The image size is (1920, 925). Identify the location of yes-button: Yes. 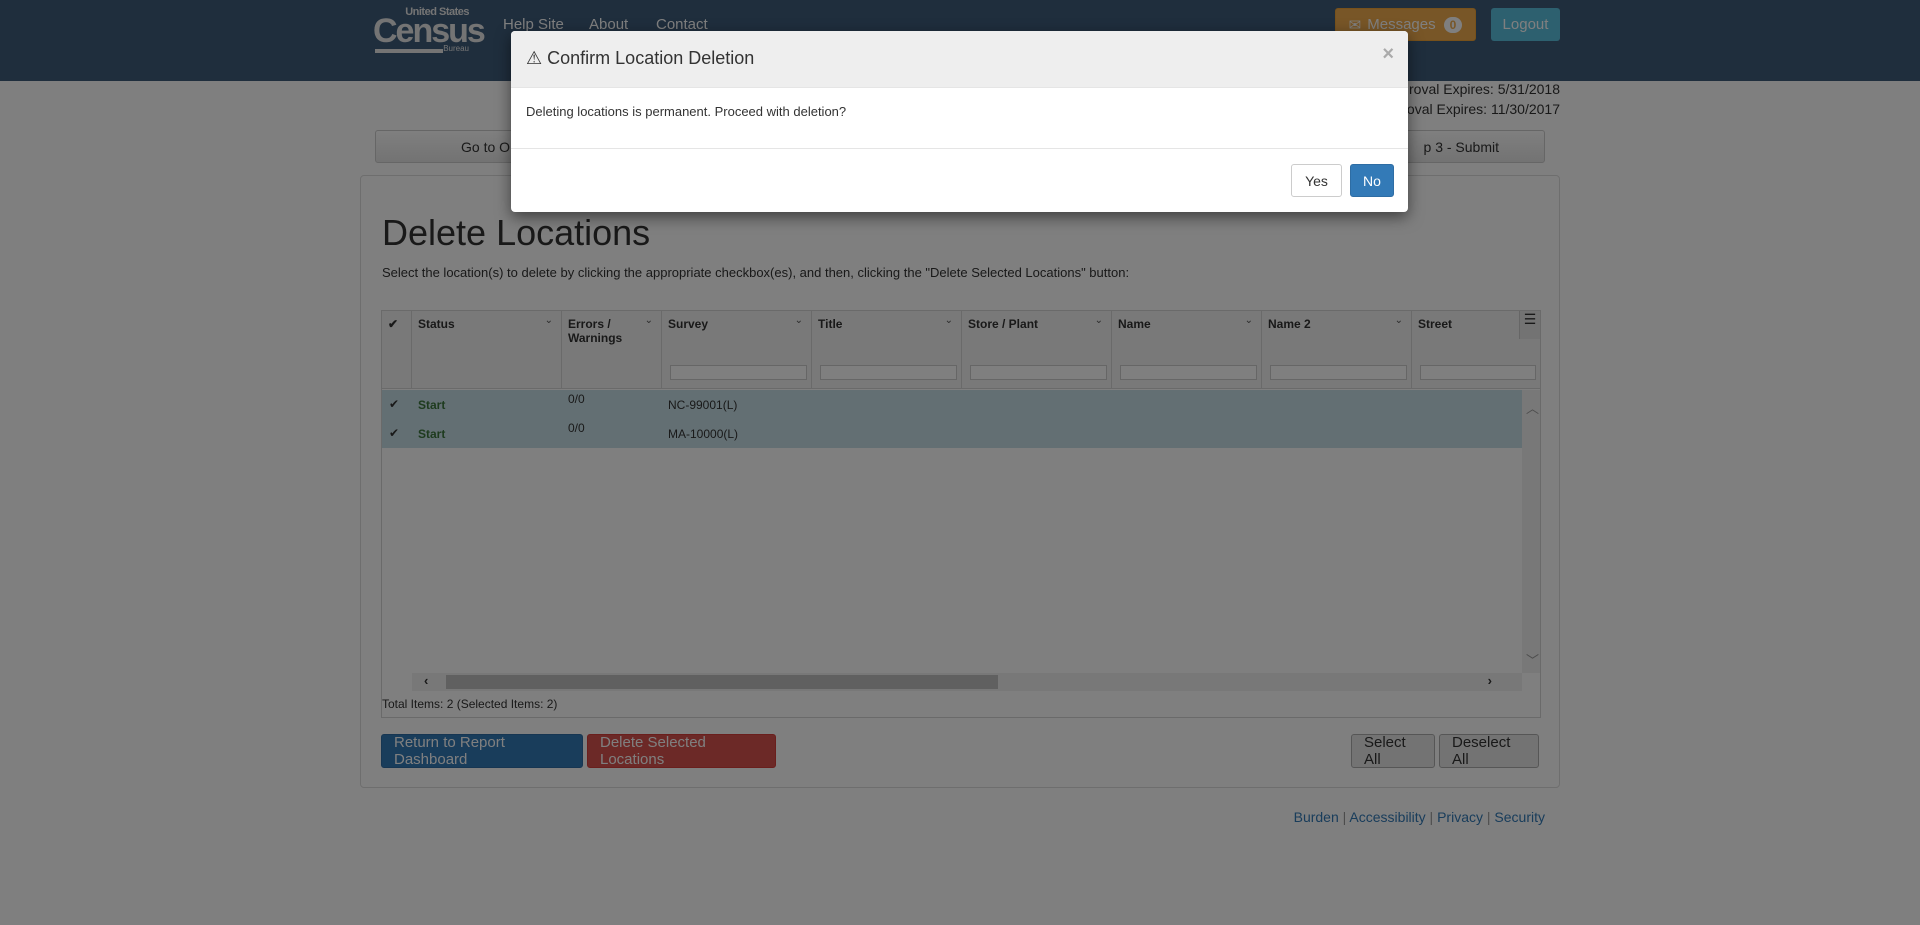
(1316, 180).